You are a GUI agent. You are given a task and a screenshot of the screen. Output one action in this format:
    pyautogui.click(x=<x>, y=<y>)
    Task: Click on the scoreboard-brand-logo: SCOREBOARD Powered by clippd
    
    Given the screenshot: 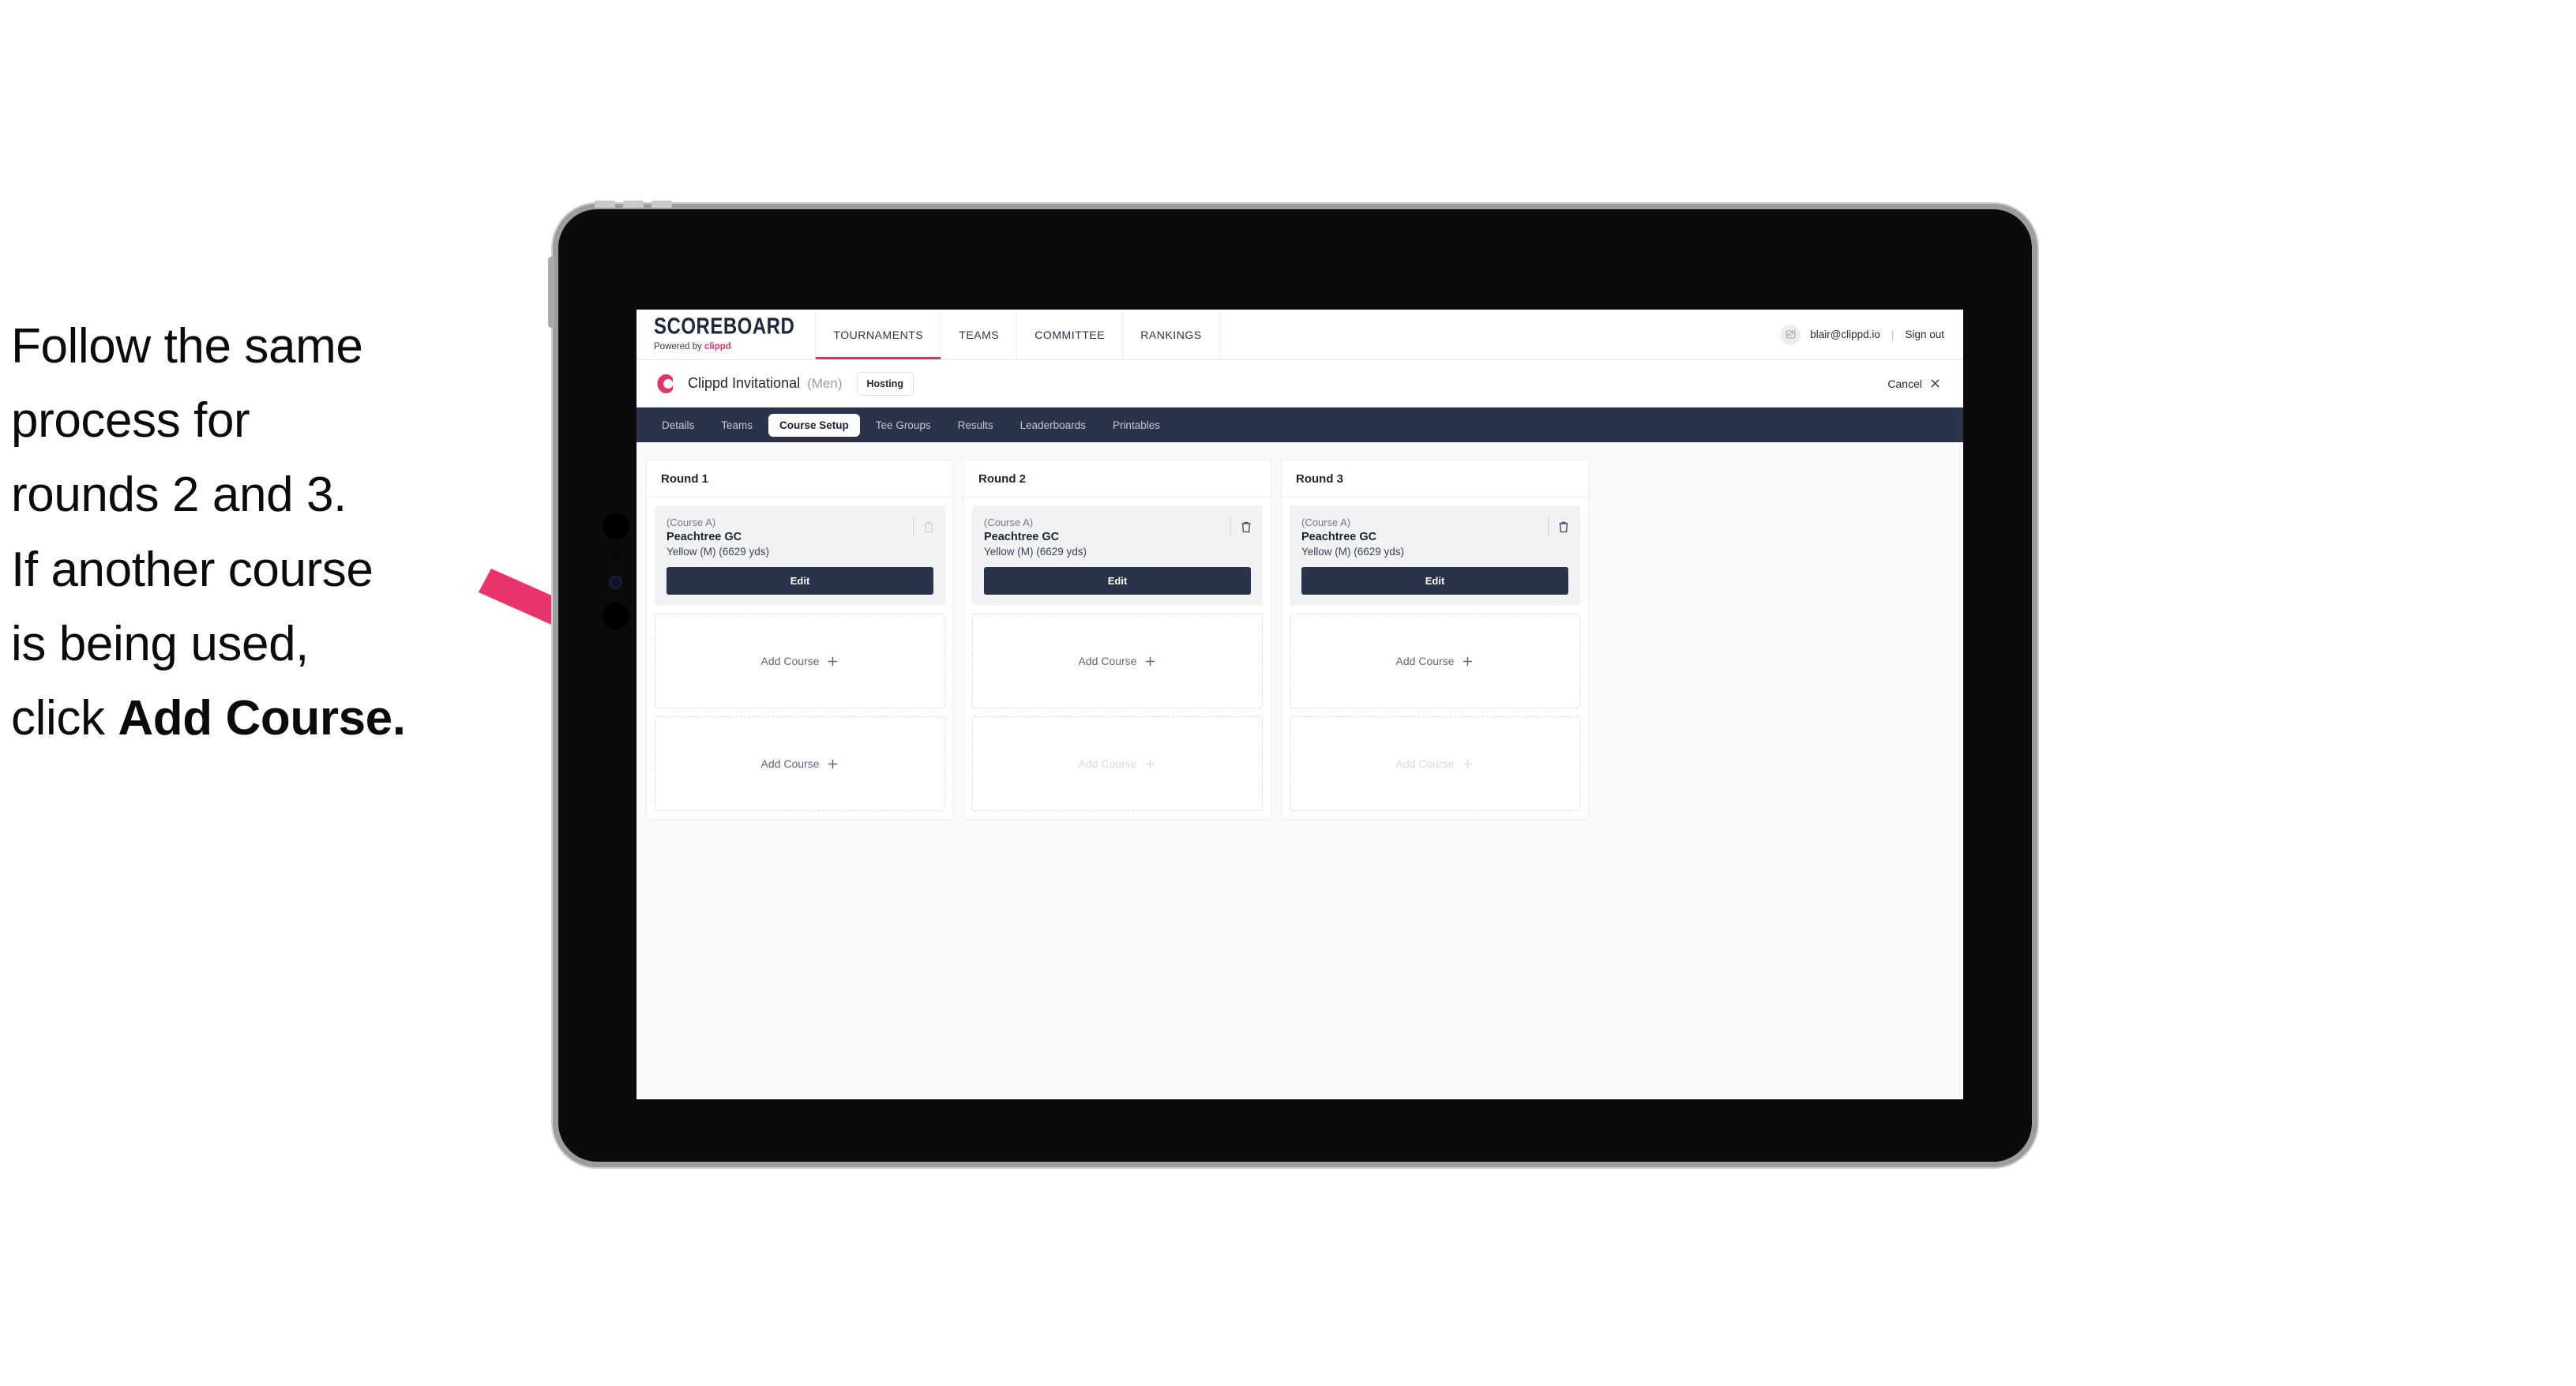 What is the action you would take?
    pyautogui.click(x=726, y=334)
    